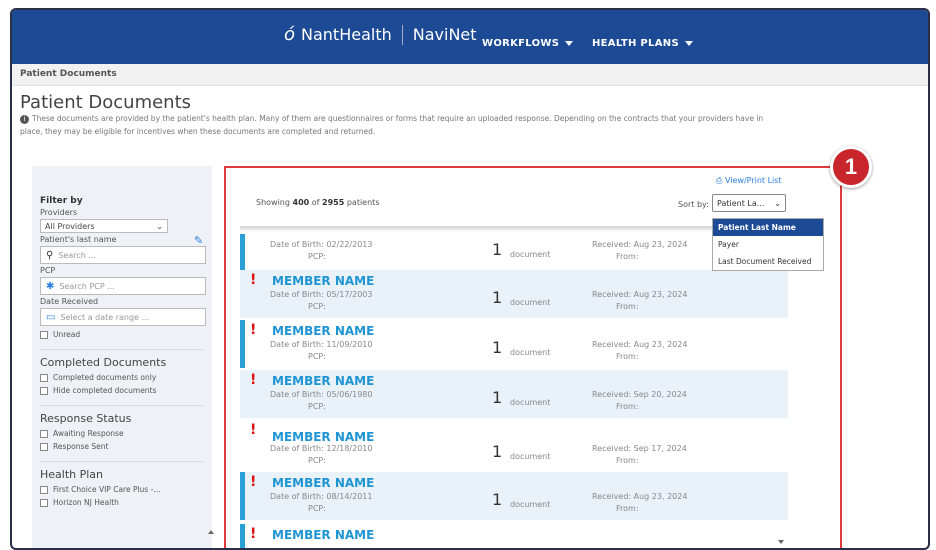 This screenshot has height=550, width=936. What do you see at coordinates (122, 334) in the screenshot?
I see `unread-checkbox: Unread` at bounding box center [122, 334].